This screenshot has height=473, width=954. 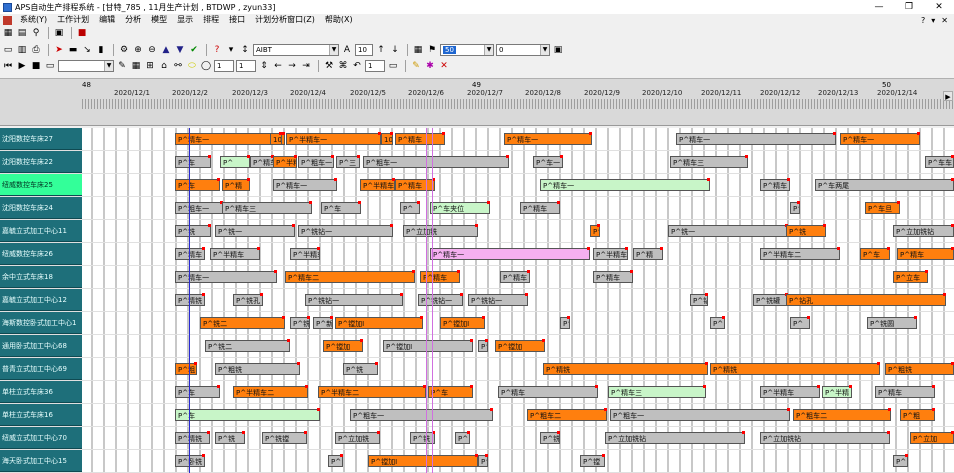 I want to click on spin-b: 1, so click(x=246, y=66).